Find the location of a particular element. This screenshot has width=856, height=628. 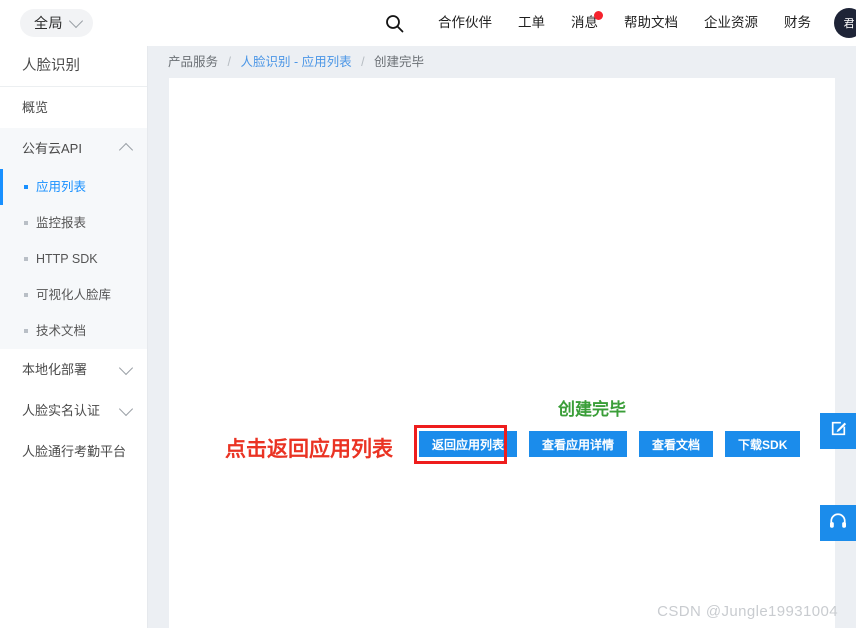

headset-icon is located at coordinates (838, 523).